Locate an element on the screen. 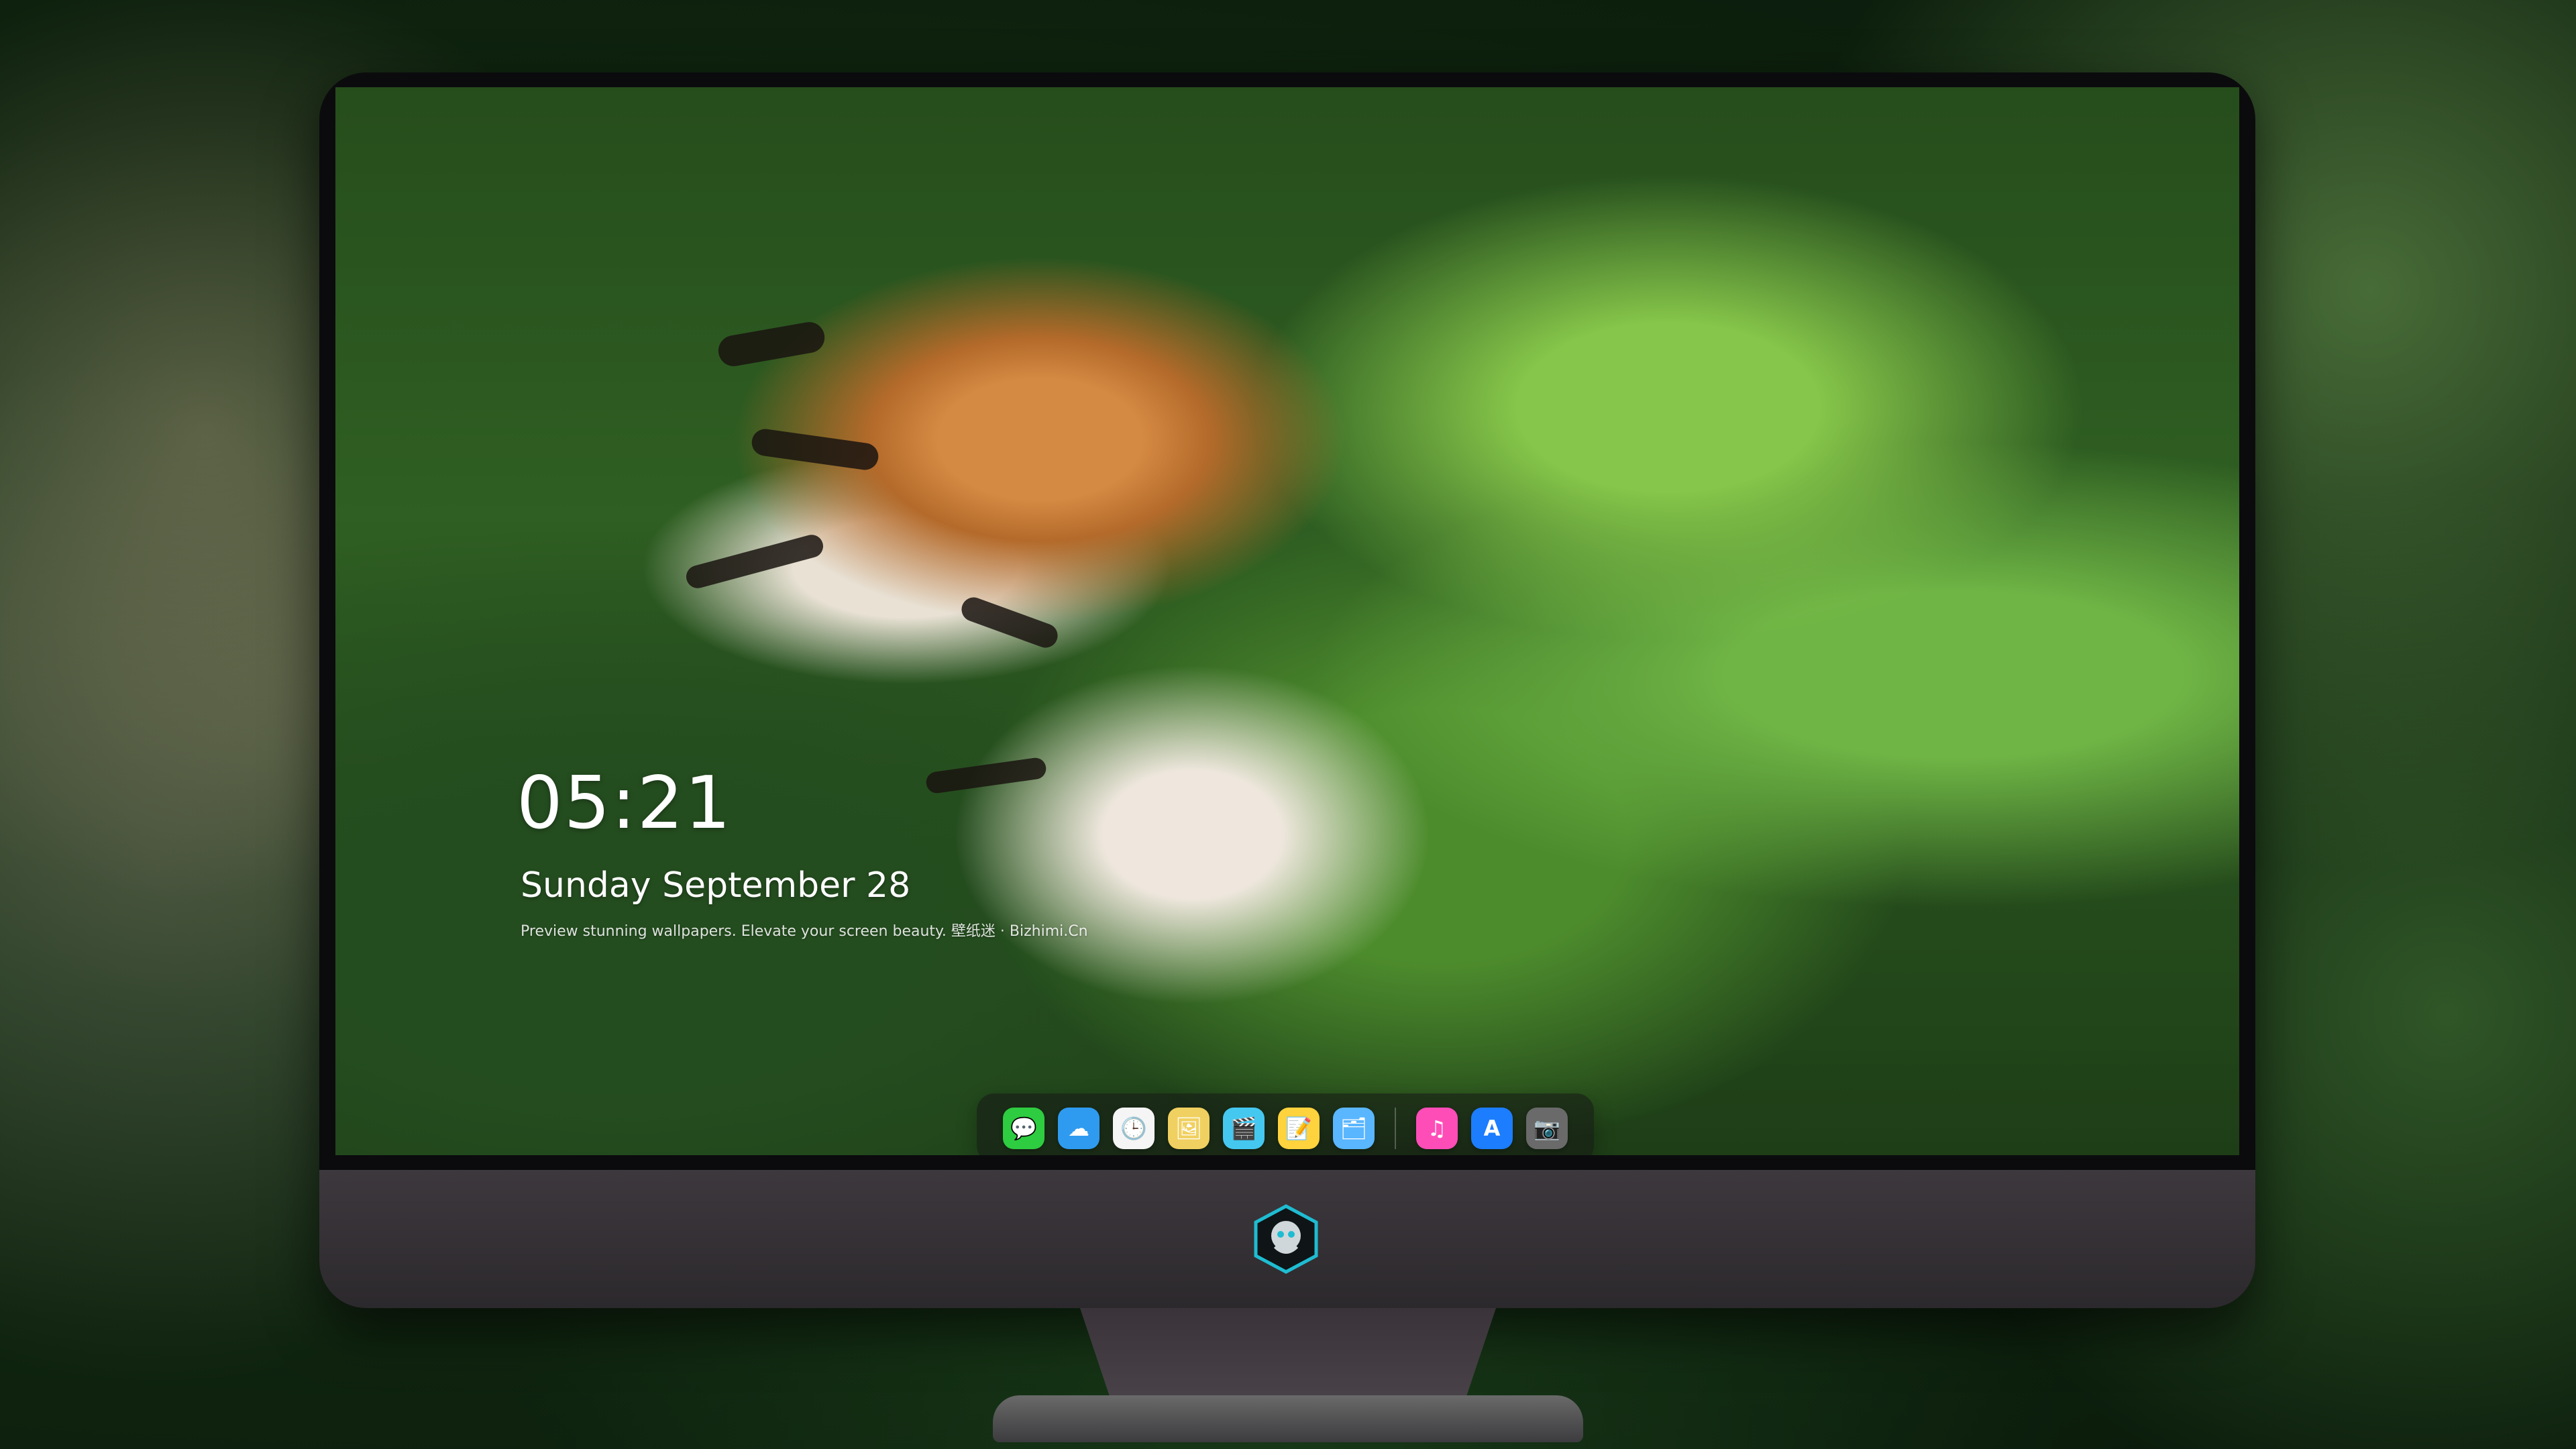 Image resolution: width=2576 pixels, height=1449 pixels. dock: 💬 ☁ 🕒 🖼 🎬 📝 🗂 ♫ A 📷 is located at coordinates (1285, 1124).